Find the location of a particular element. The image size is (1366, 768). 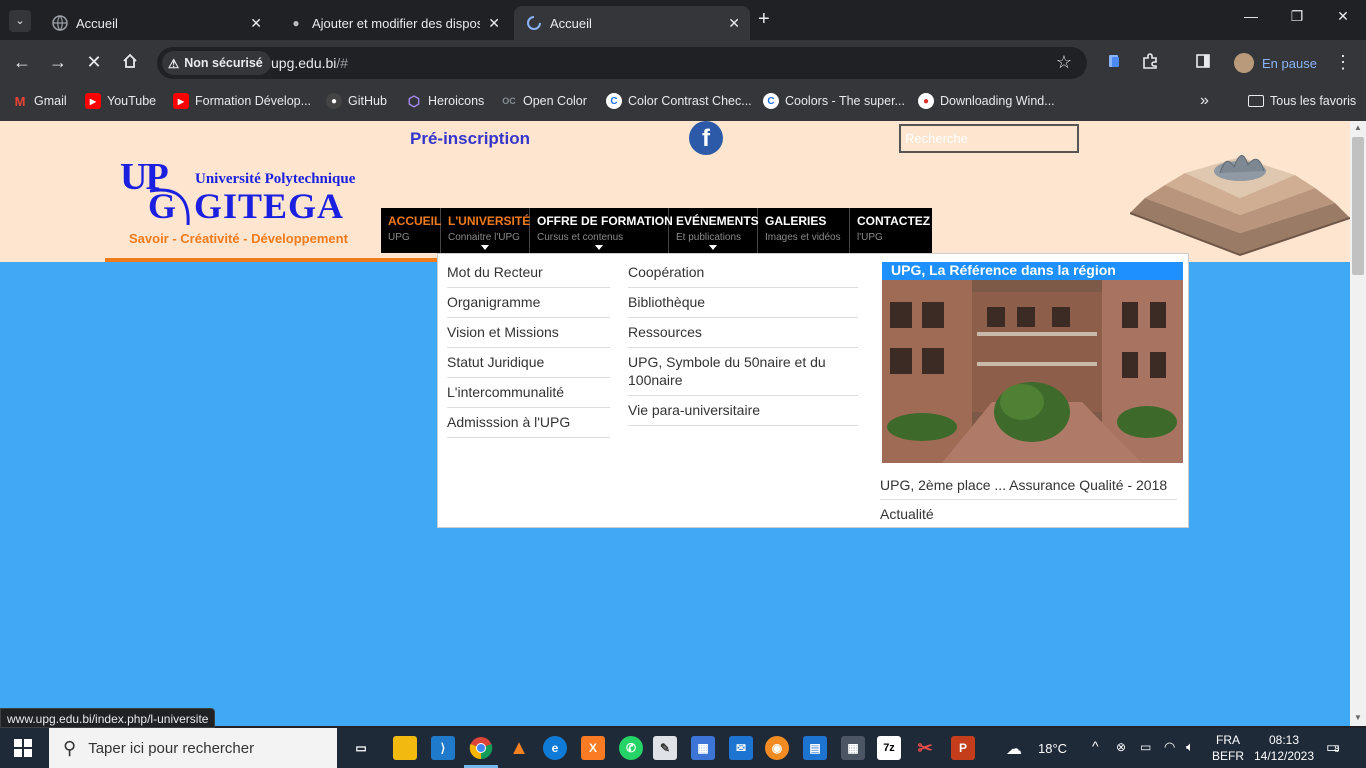

weather-temp: 18°C is located at coordinates (1052, 748).